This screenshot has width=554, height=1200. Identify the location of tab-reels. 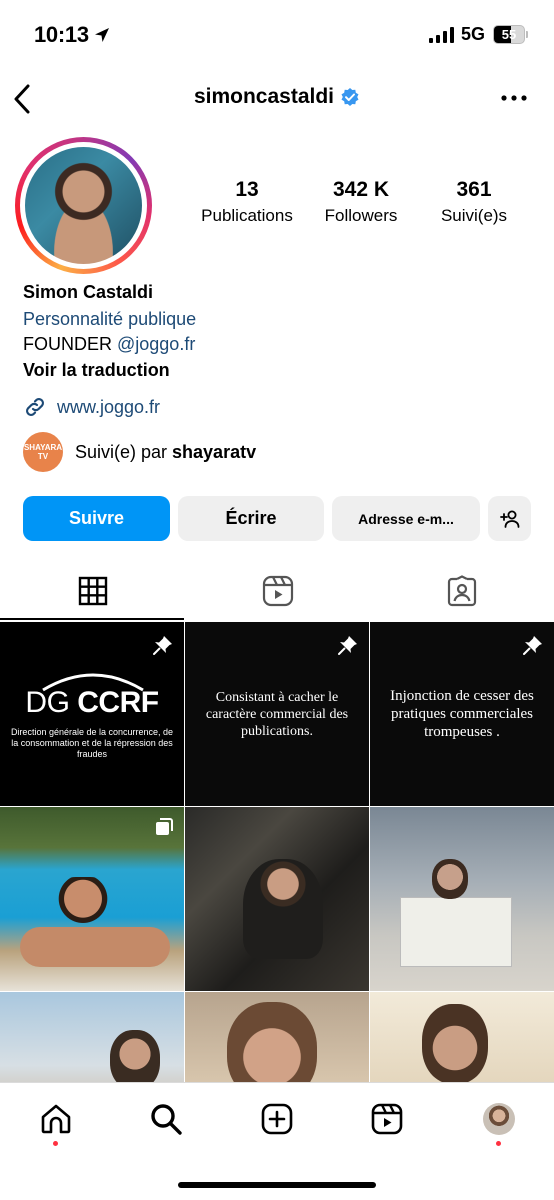
(277, 591).